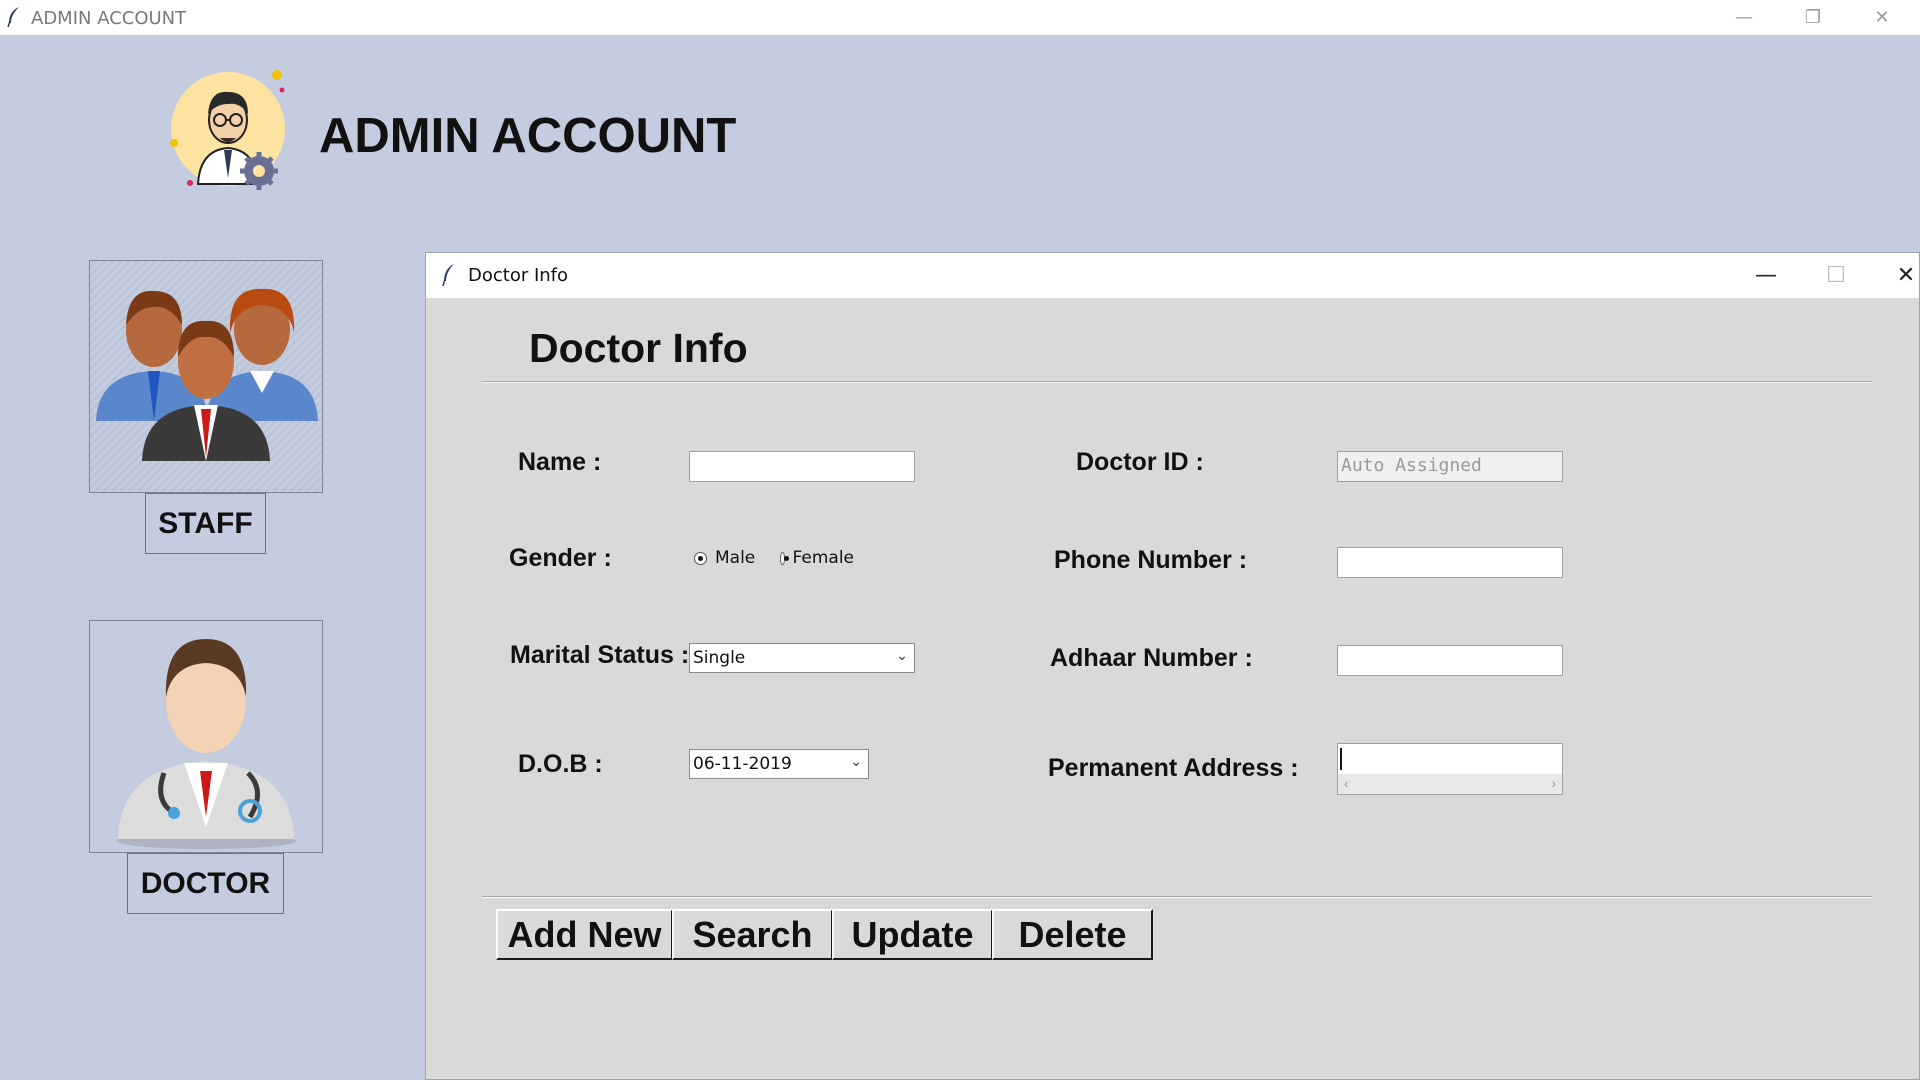  I want to click on name-input, so click(802, 466).